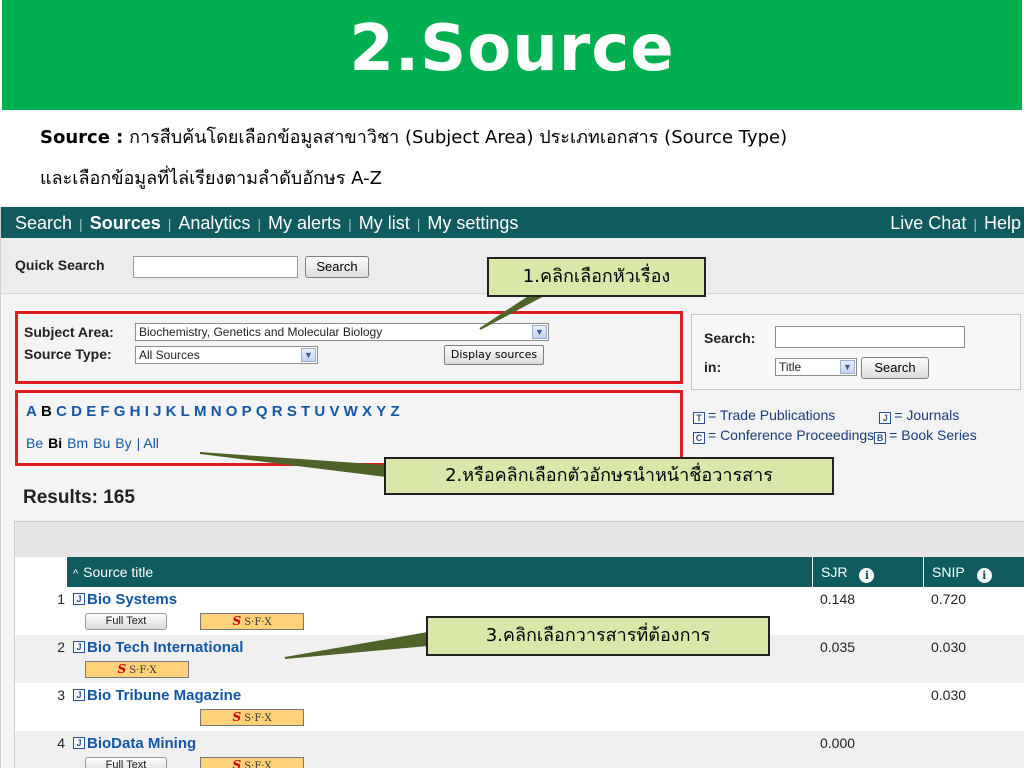 The image size is (1024, 768). What do you see at coordinates (77, 443) in the screenshot?
I see `alpha-sub-bm: Bm` at bounding box center [77, 443].